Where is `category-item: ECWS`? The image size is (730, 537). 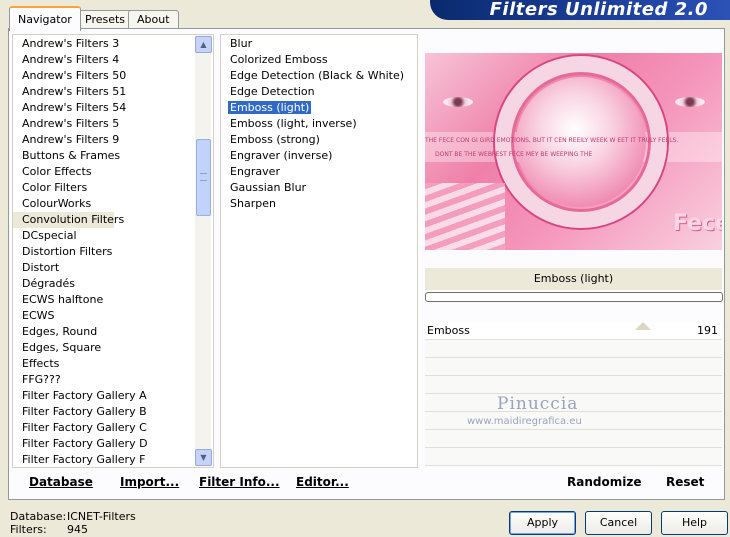
category-item: ECWS is located at coordinates (113, 316).